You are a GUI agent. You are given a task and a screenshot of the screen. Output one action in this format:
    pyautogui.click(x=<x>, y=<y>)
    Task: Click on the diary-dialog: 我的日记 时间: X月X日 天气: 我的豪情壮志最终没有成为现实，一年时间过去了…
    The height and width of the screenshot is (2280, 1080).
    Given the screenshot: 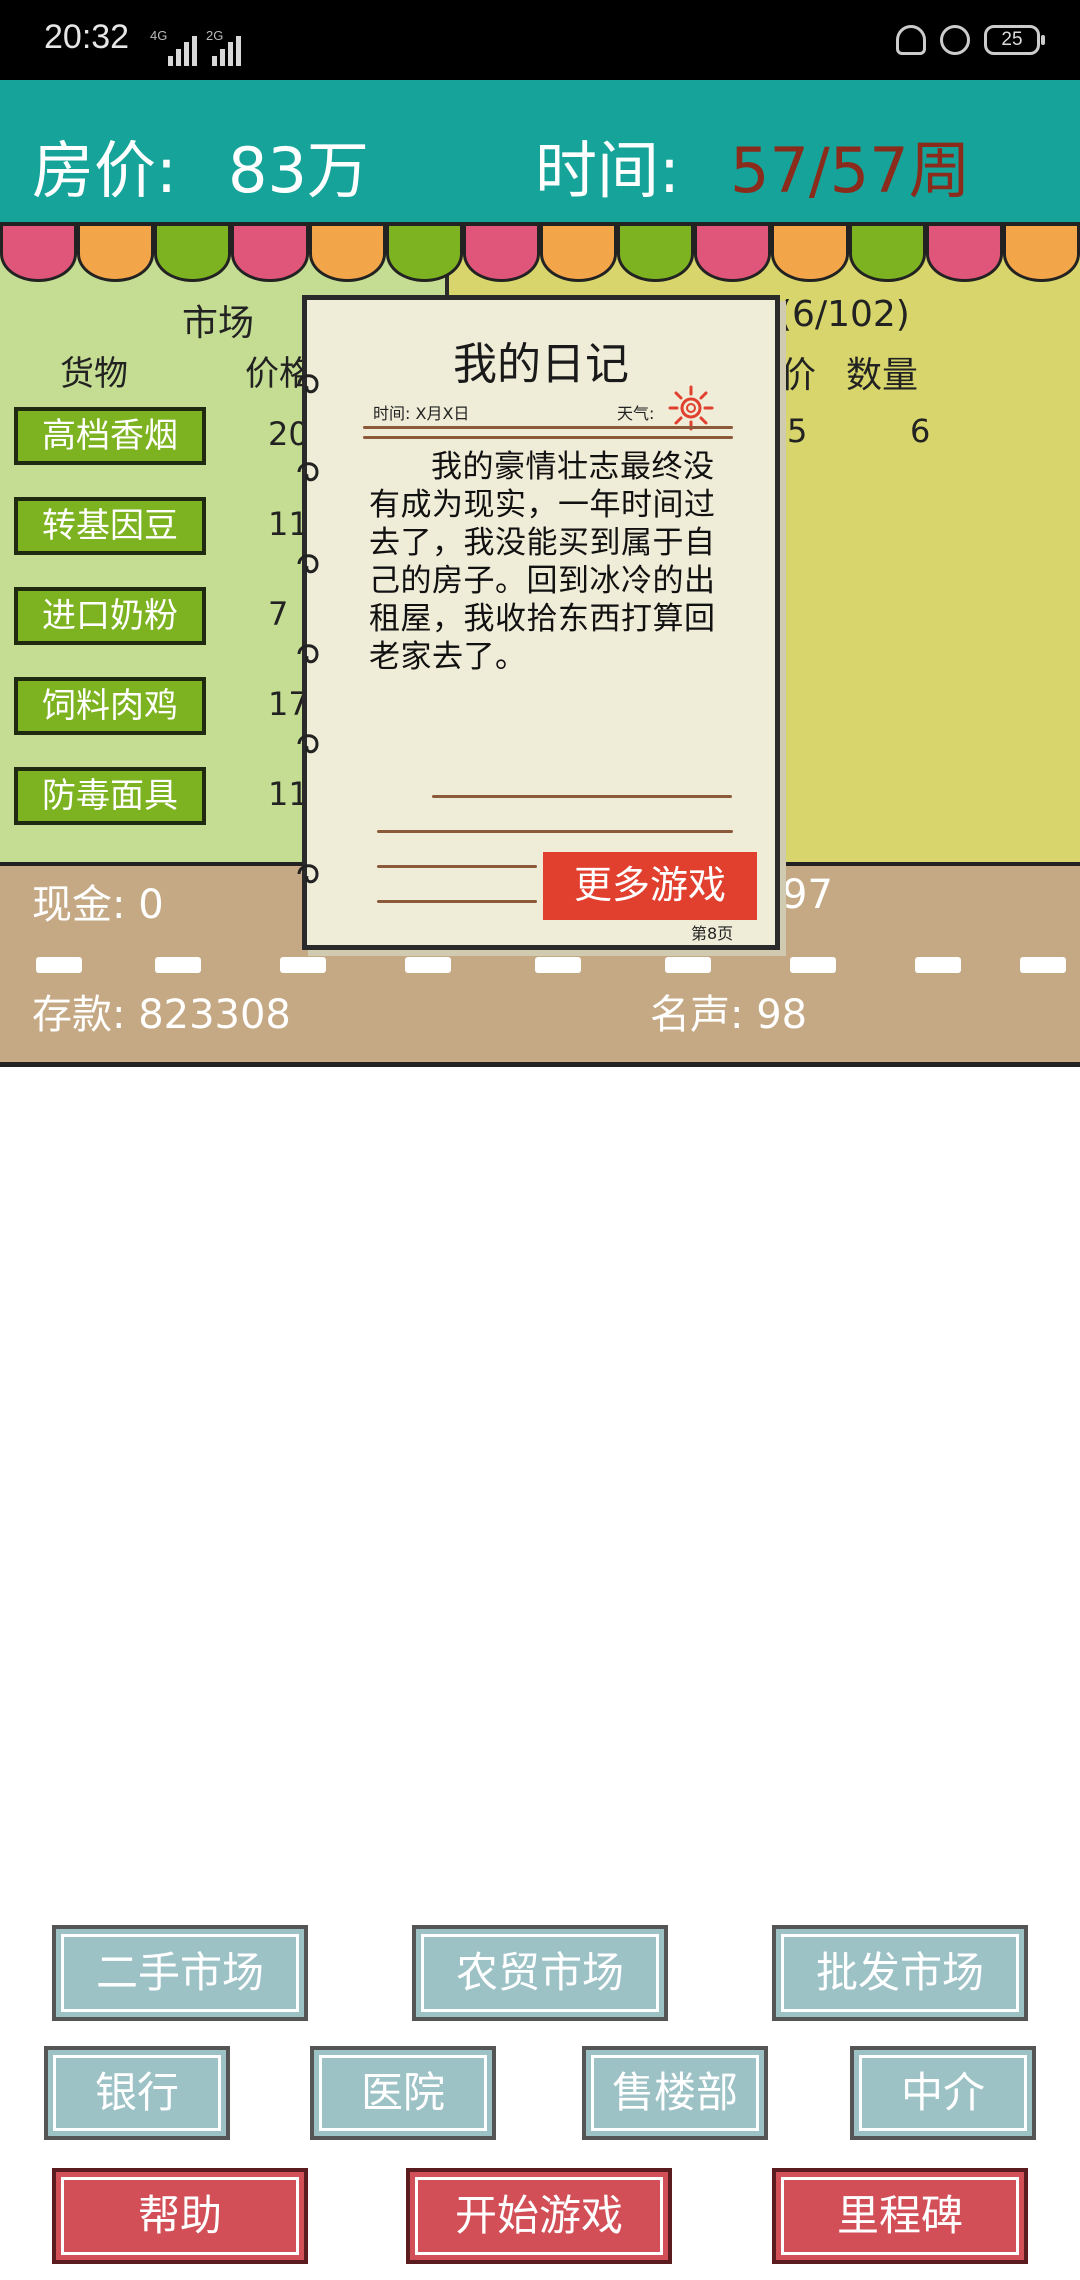 What is the action you would take?
    pyautogui.click(x=538, y=622)
    